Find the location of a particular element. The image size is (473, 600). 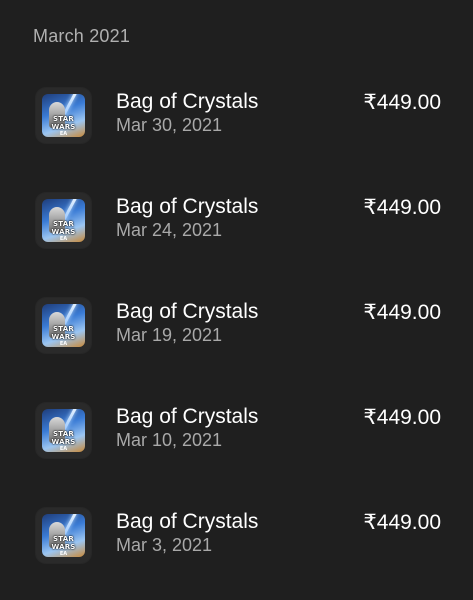

item-date: Mar 10, 2021 is located at coordinates (169, 440).